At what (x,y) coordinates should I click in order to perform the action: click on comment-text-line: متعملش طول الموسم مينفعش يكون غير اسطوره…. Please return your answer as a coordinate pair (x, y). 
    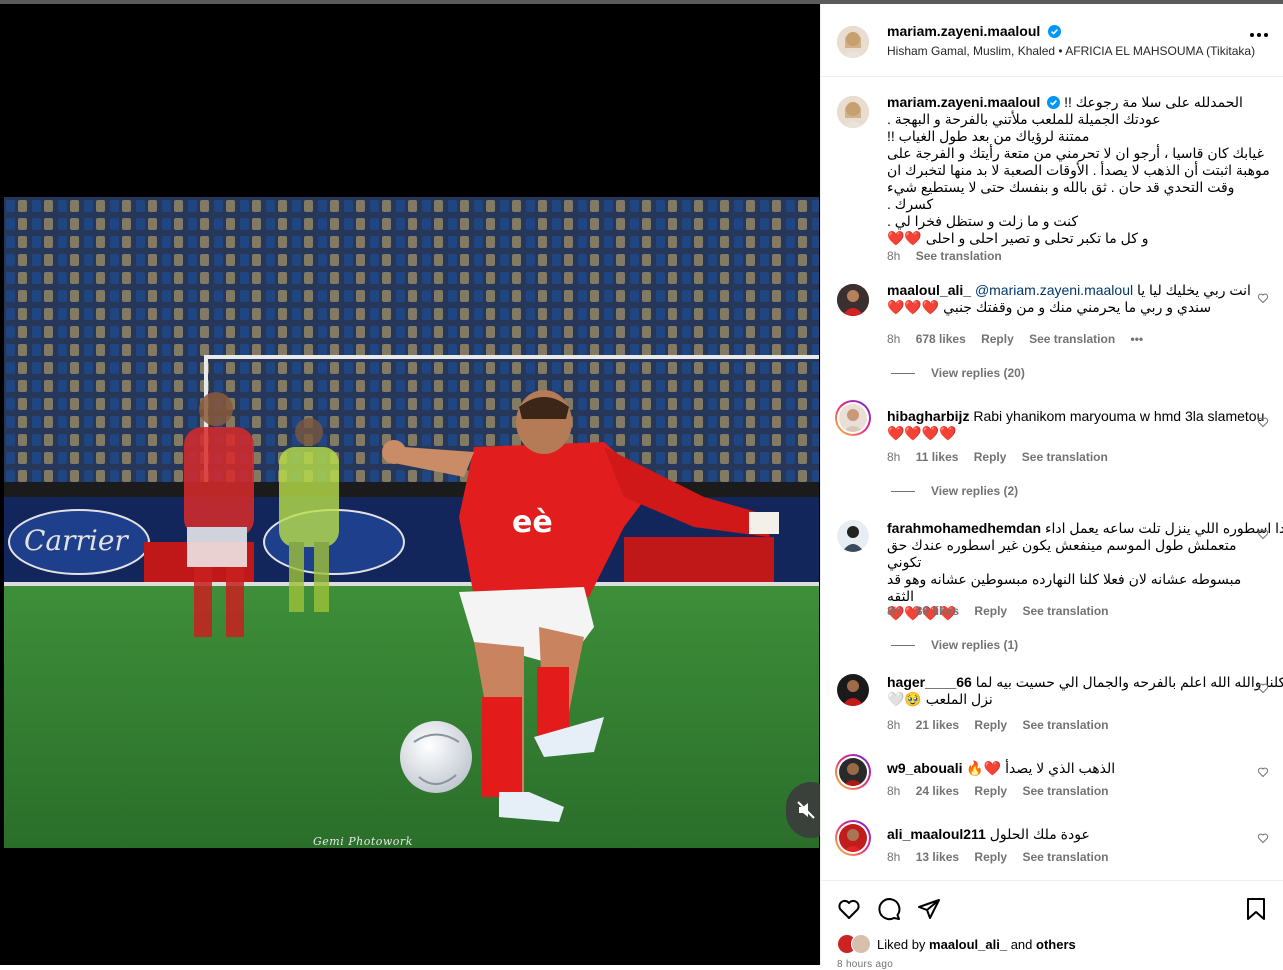
    Looking at the image, I should click on (1062, 553).